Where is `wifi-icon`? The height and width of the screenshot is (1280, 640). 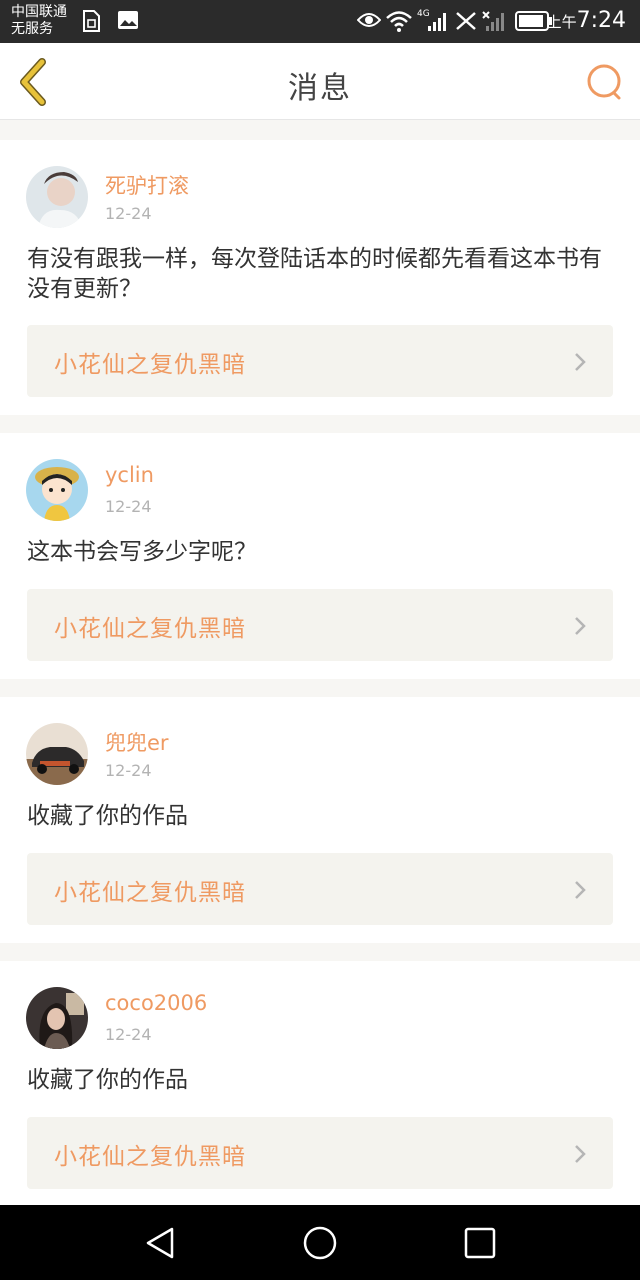
wifi-icon is located at coordinates (399, 21).